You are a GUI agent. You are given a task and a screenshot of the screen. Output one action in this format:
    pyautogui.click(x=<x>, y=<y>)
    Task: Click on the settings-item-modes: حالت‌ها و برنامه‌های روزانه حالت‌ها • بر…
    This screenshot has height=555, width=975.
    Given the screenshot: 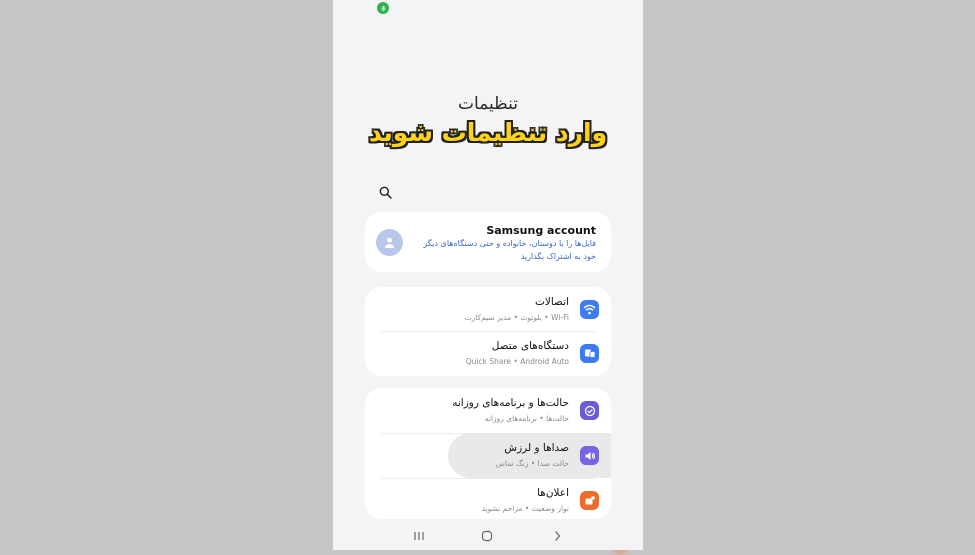 What is the action you would take?
    pyautogui.click(x=488, y=410)
    